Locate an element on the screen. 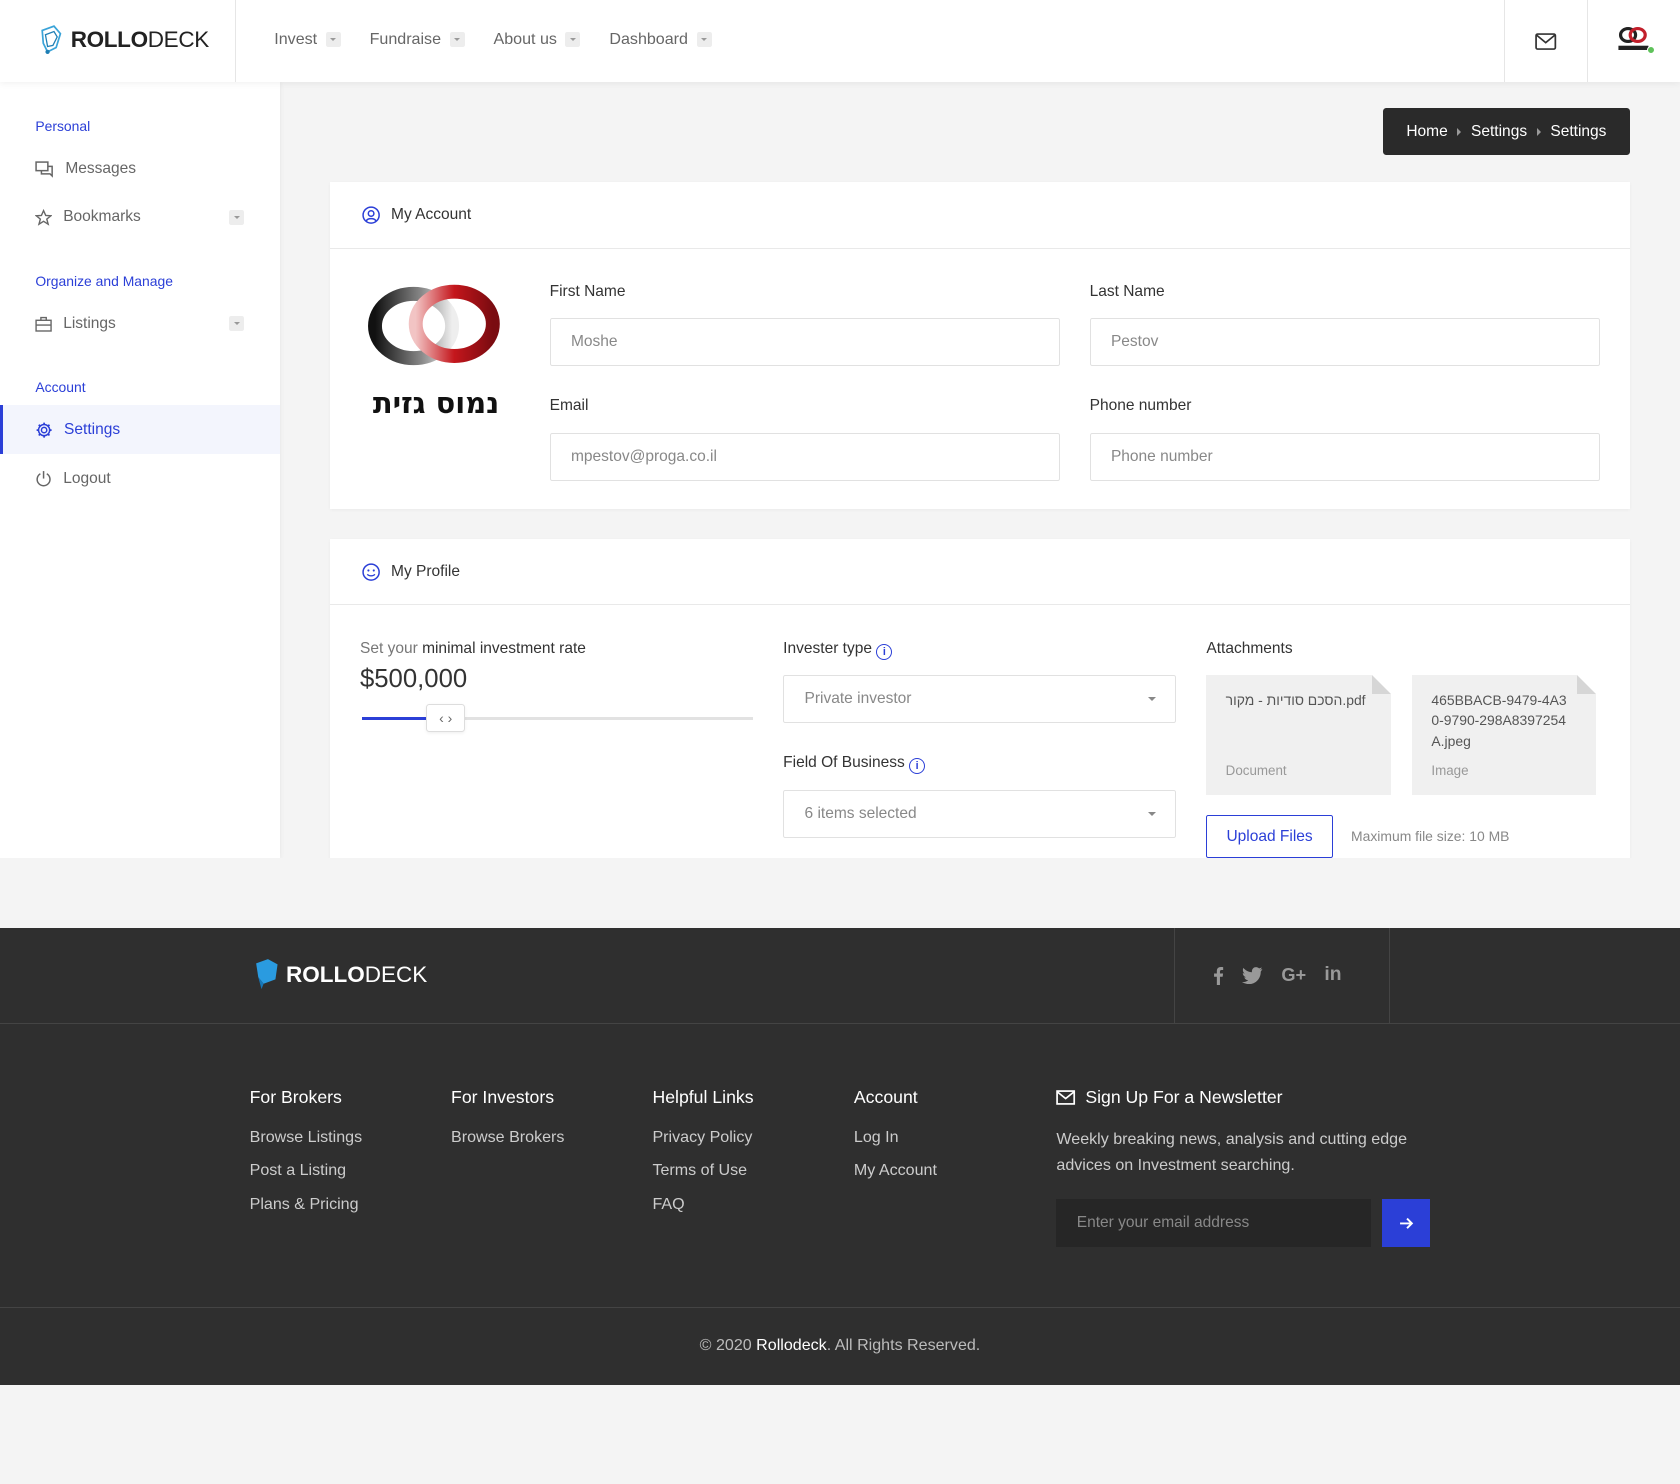  attachment-type: Document is located at coordinates (1256, 770).